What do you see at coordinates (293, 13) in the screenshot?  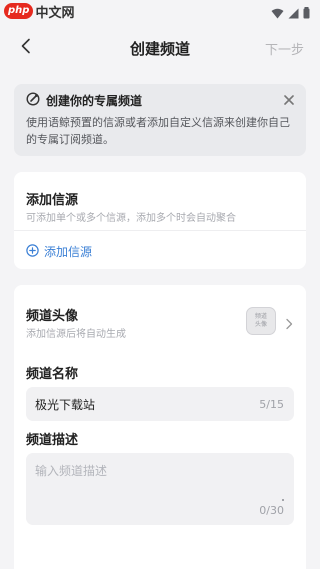 I see `cellular-signal-icon` at bounding box center [293, 13].